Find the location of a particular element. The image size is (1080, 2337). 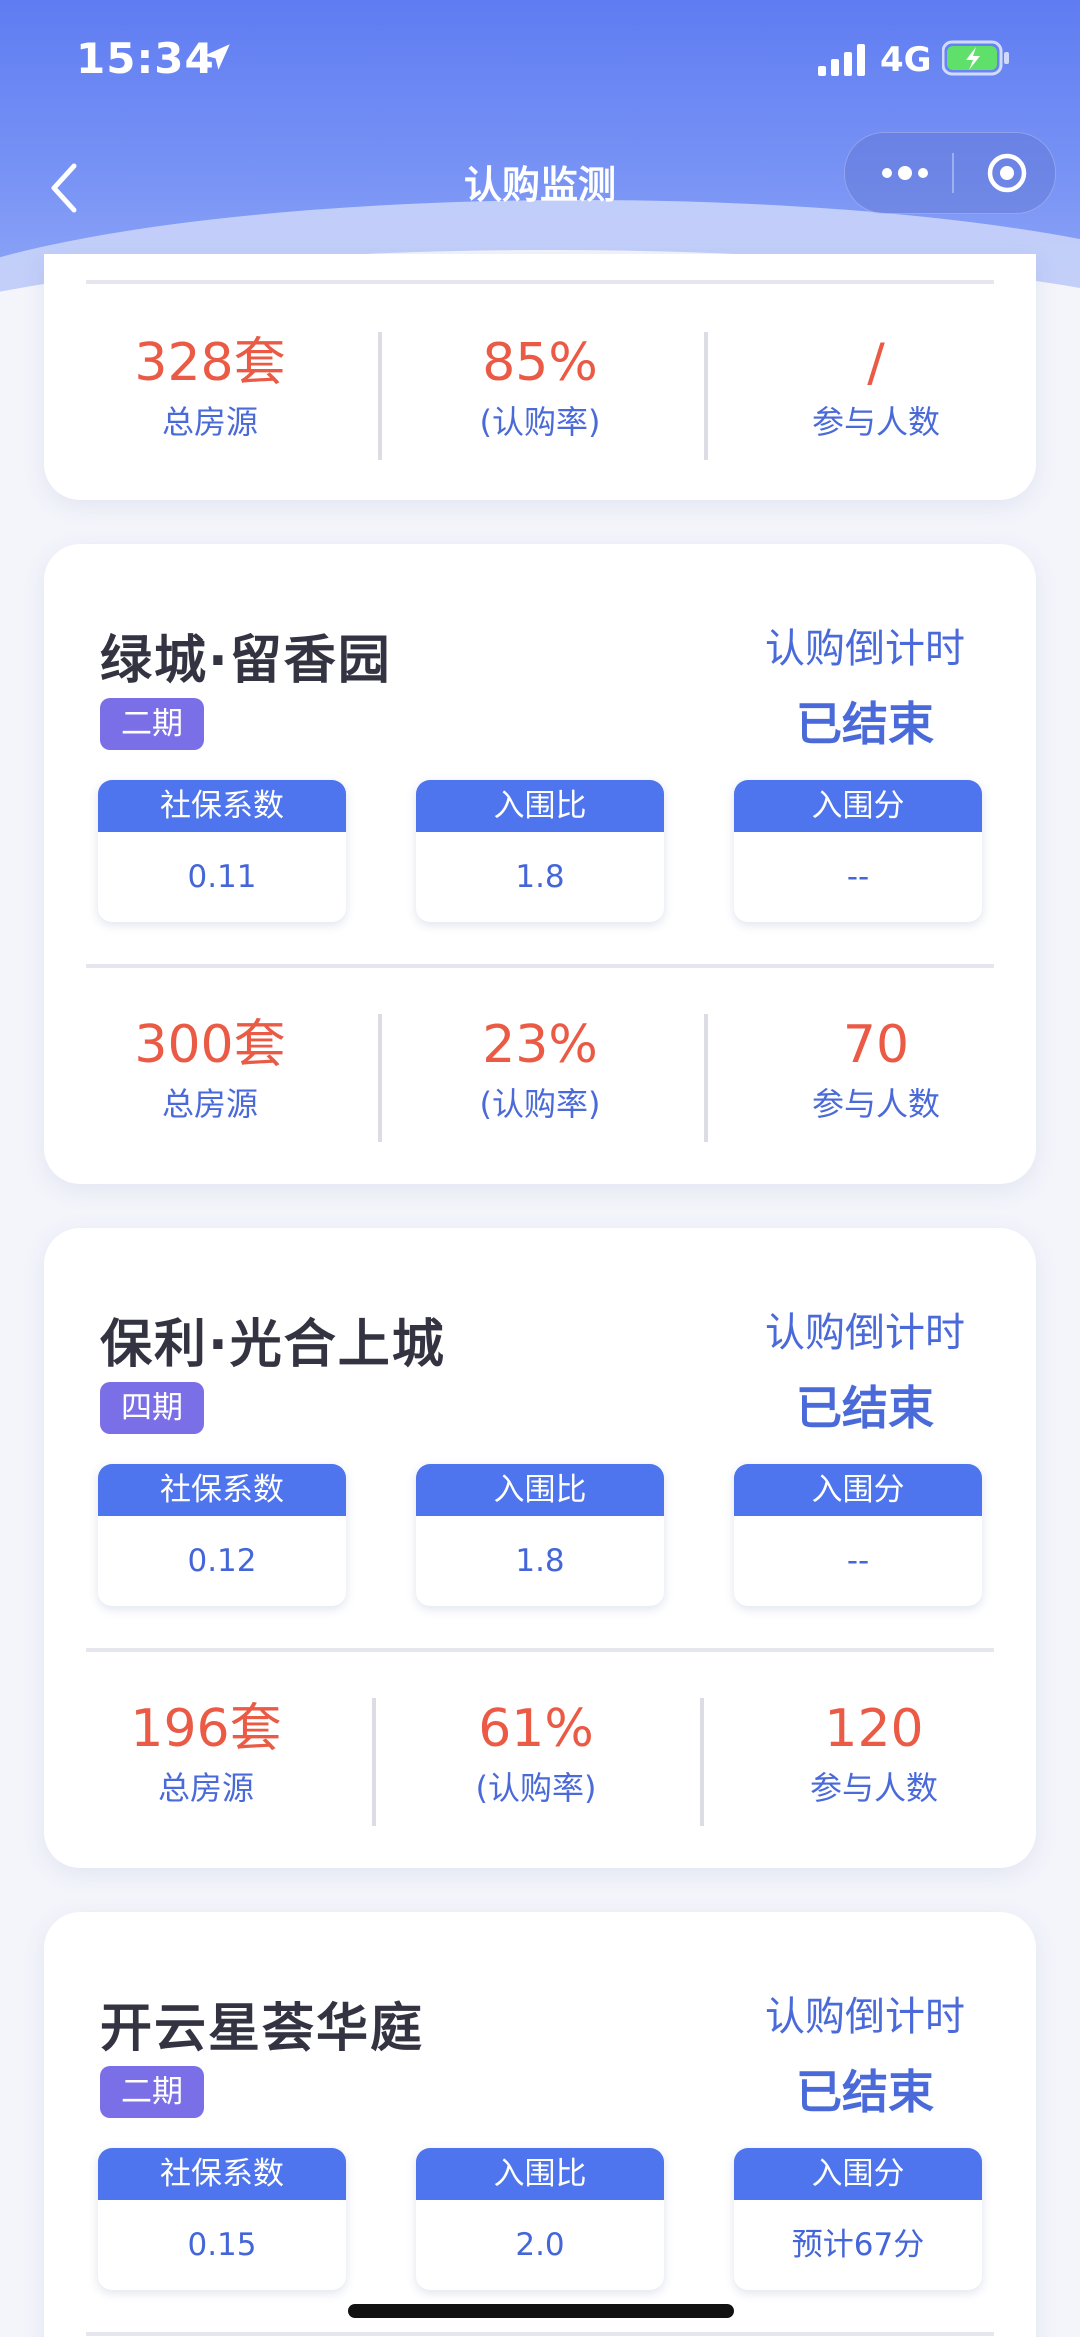

close-target-icon is located at coordinates (1007, 173).